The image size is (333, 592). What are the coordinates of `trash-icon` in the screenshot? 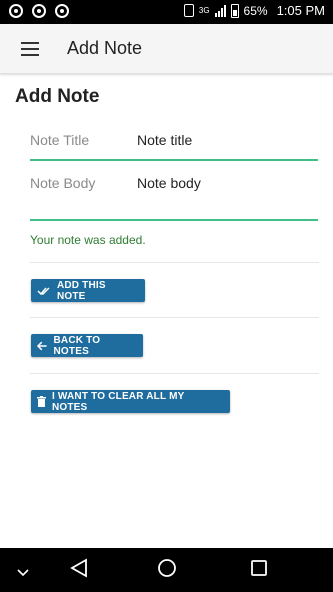 It's located at (41, 401).